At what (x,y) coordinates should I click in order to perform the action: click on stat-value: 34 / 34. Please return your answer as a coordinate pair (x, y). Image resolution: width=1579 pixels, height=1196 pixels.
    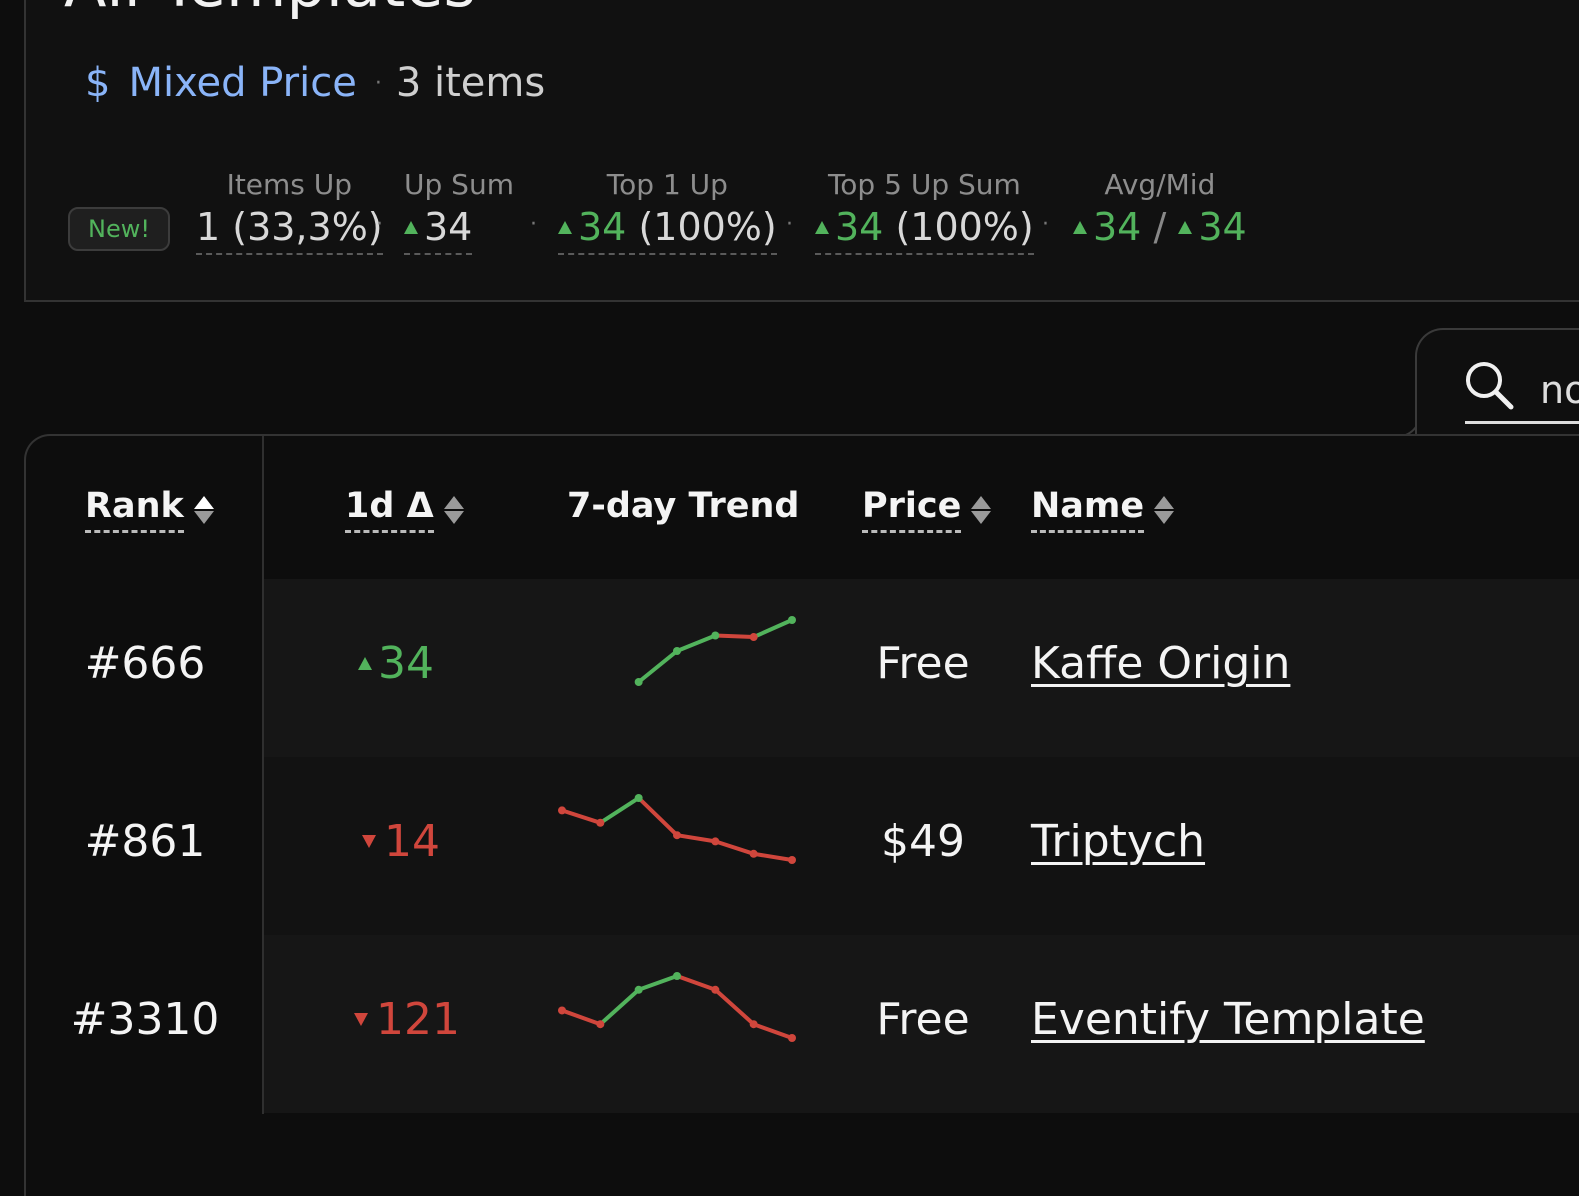
    Looking at the image, I should click on (1160, 229).